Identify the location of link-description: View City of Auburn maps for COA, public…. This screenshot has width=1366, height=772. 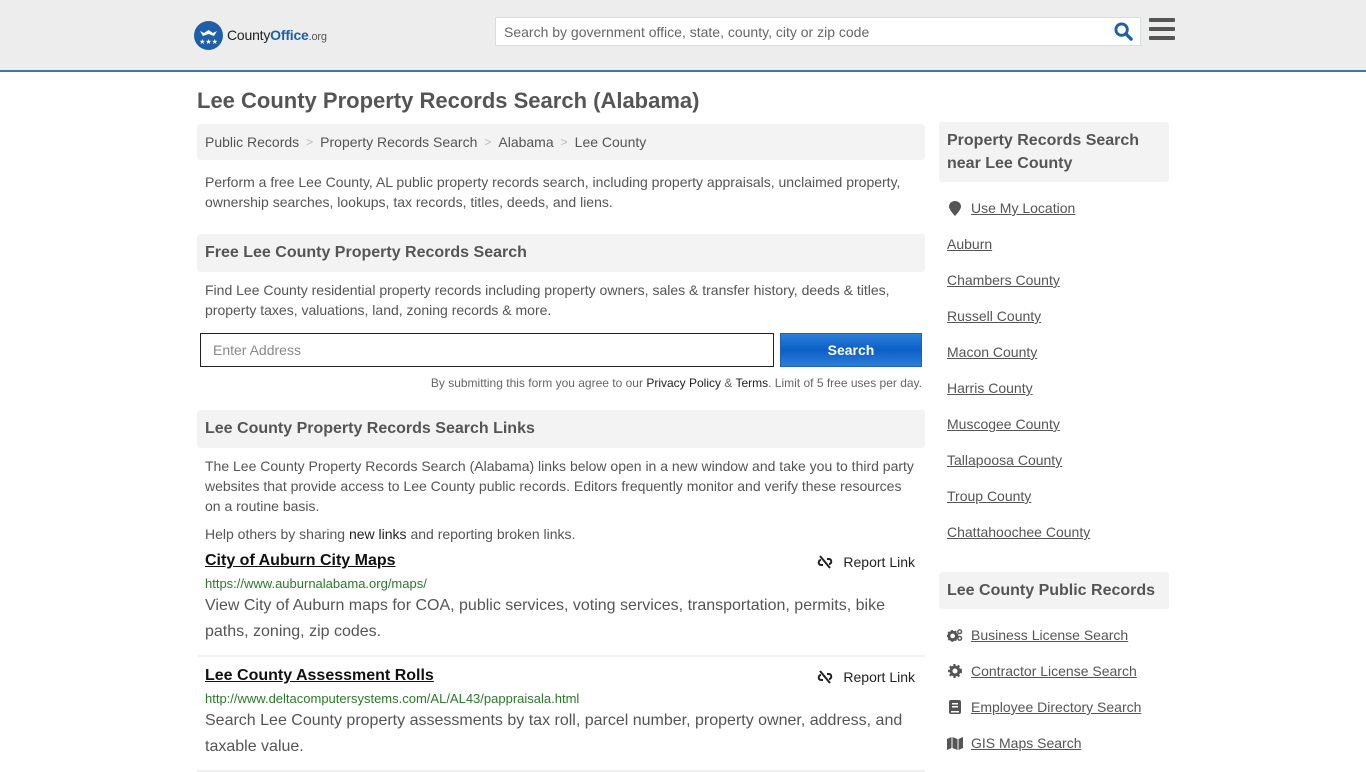
(545, 618).